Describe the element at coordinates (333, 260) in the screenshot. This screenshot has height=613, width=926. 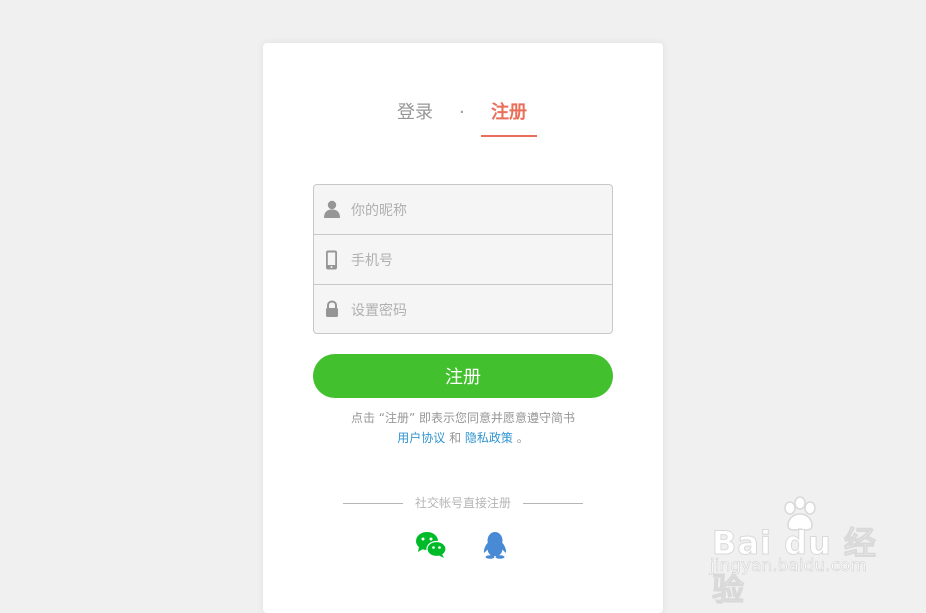
I see `phone-icon` at that location.